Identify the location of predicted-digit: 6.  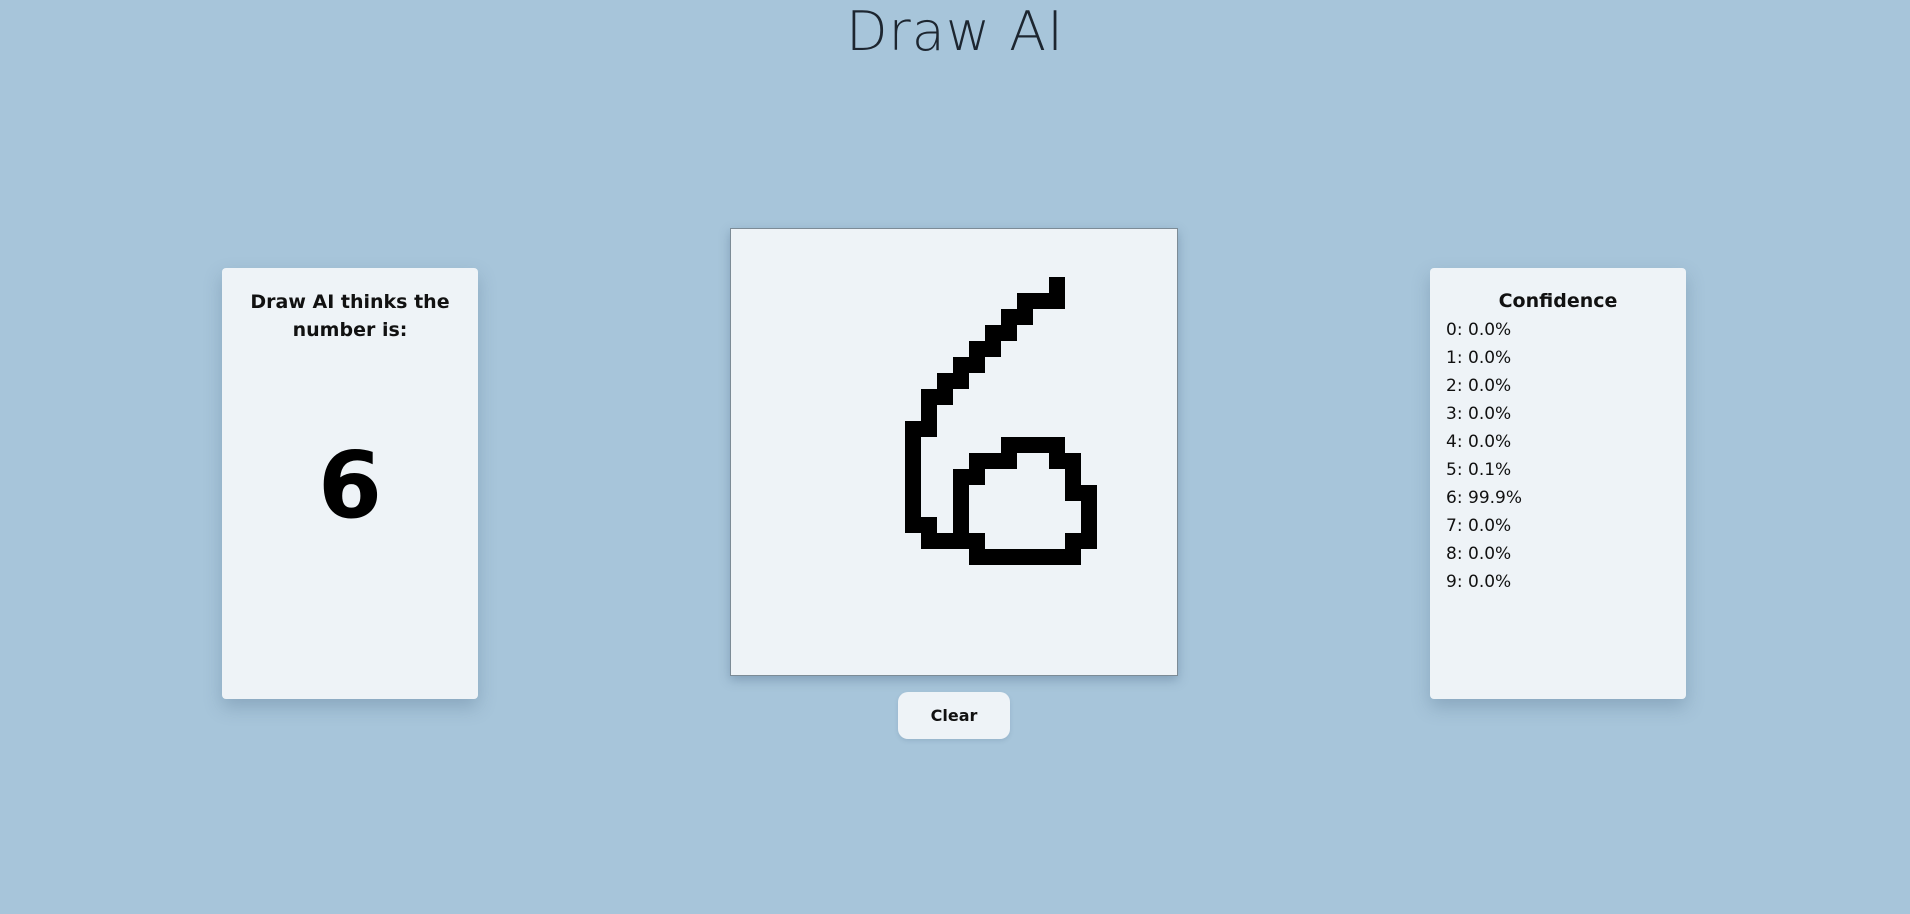
(349, 485).